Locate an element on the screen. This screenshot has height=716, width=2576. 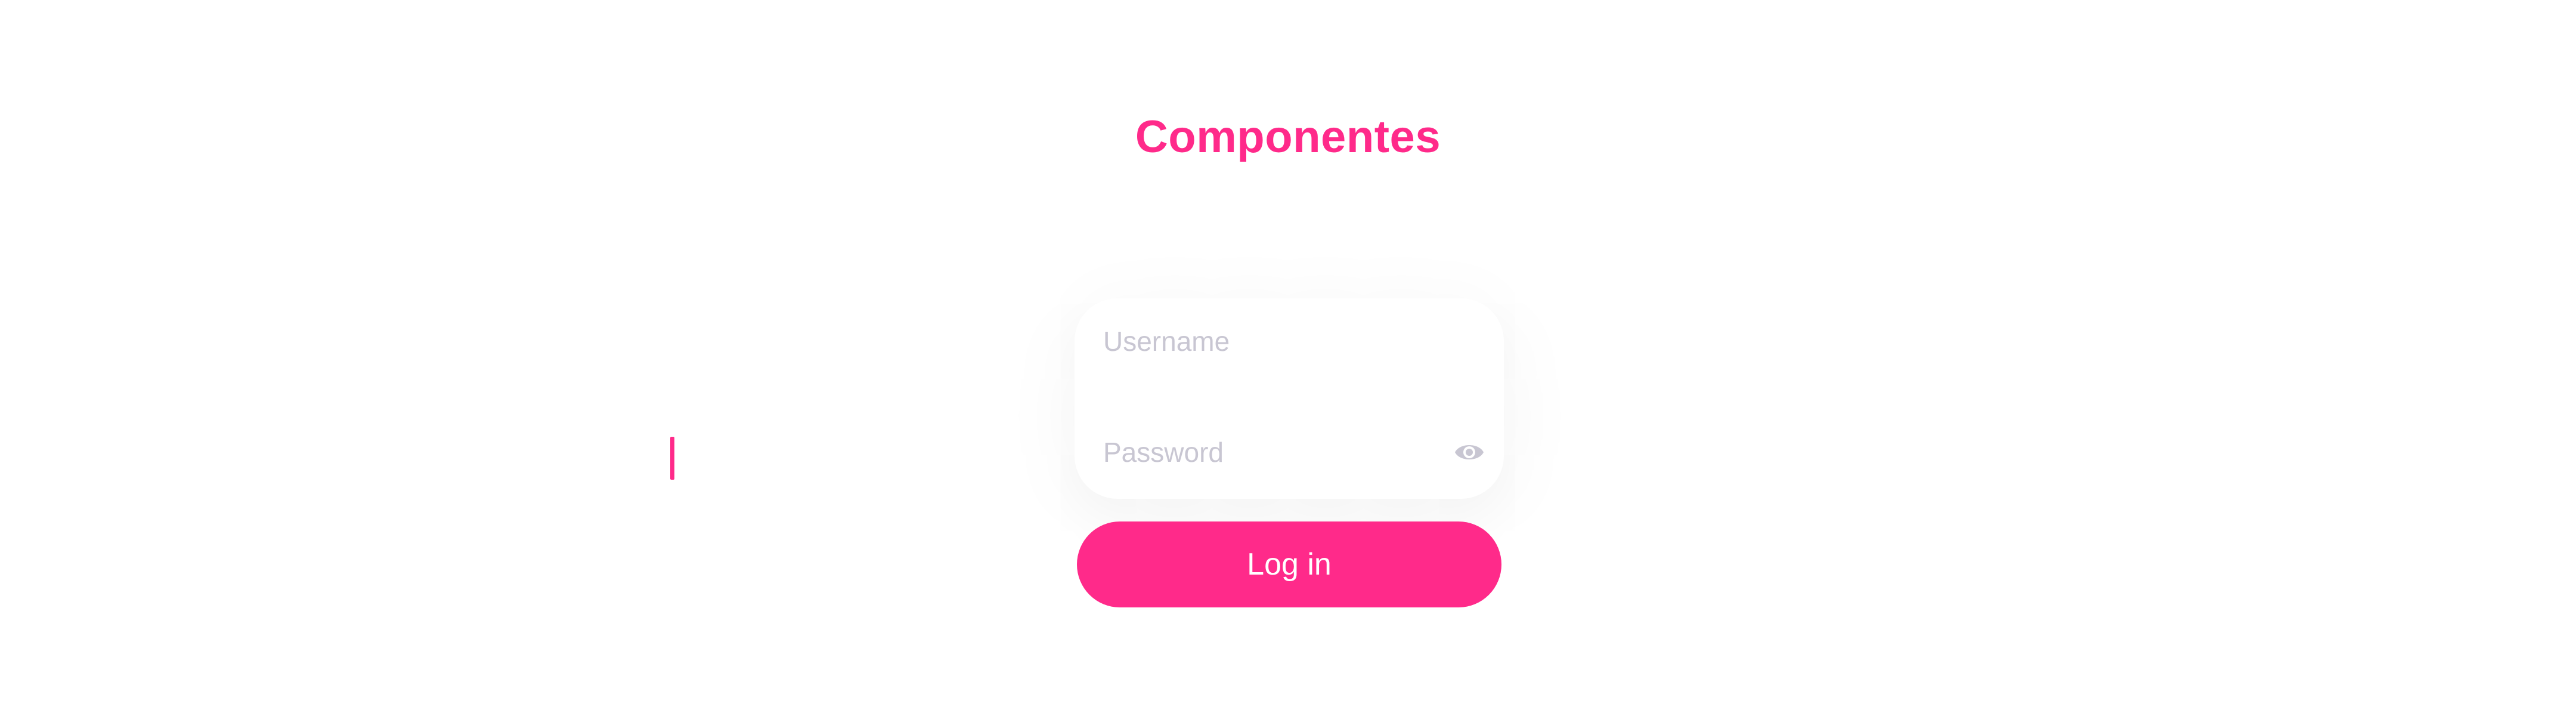
eye-icon is located at coordinates (1469, 452).